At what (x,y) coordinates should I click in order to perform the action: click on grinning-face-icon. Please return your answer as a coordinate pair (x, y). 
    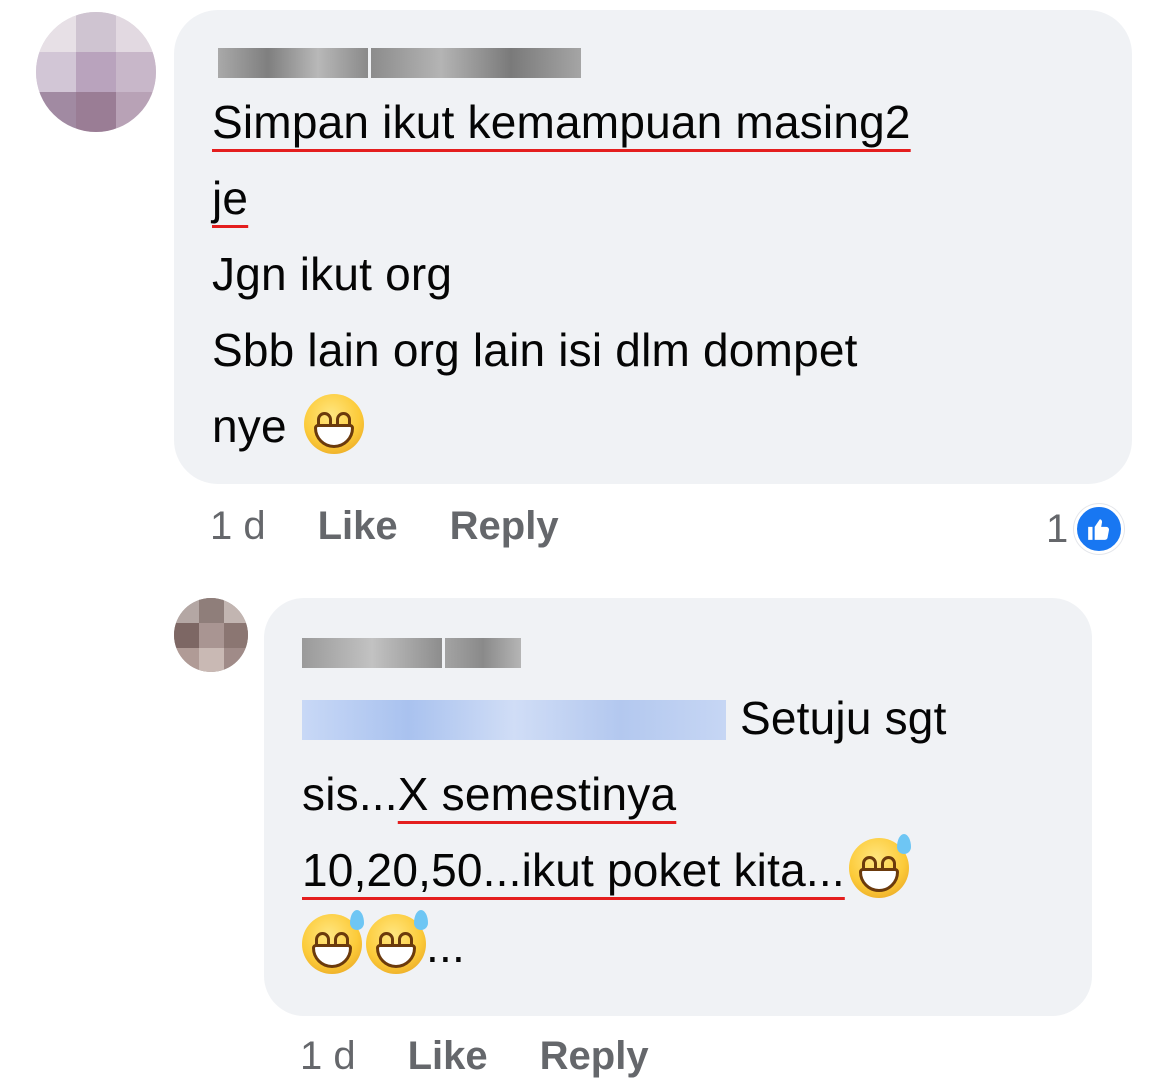
    Looking at the image, I should click on (333, 424).